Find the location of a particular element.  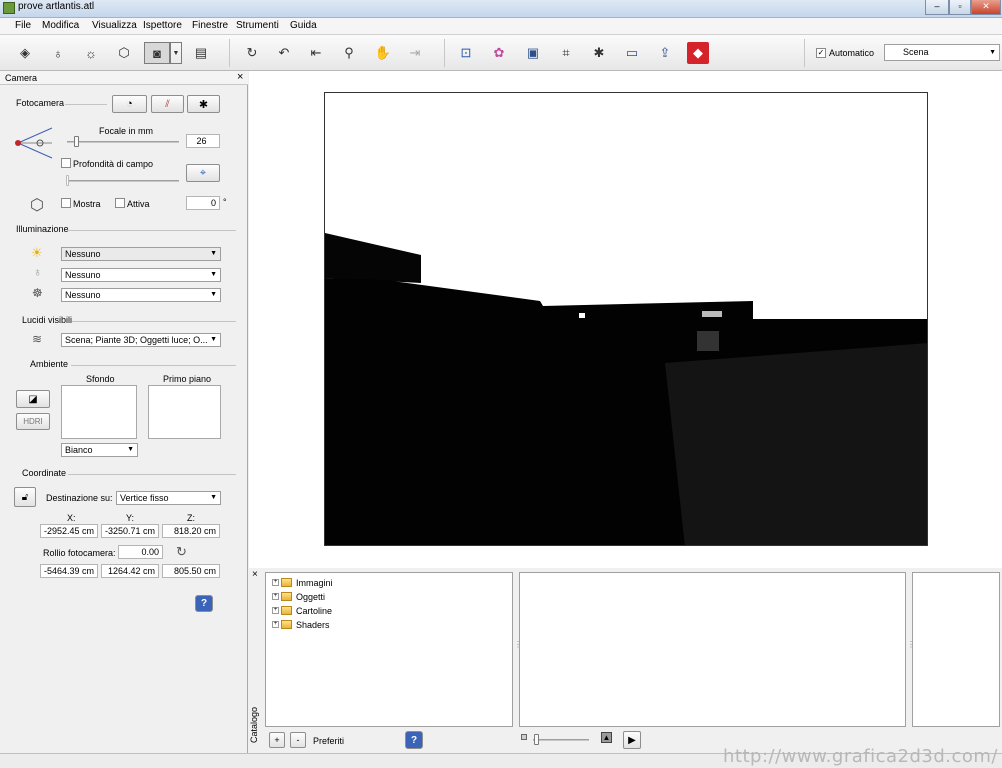

pan-hand-icon: ✋ is located at coordinates (383, 53).